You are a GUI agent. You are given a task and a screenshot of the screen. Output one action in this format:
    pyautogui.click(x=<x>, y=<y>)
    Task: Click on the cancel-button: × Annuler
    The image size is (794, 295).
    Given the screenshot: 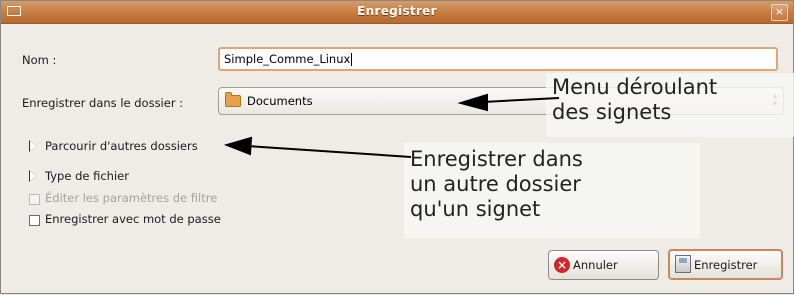 What is the action you would take?
    pyautogui.click(x=603, y=265)
    